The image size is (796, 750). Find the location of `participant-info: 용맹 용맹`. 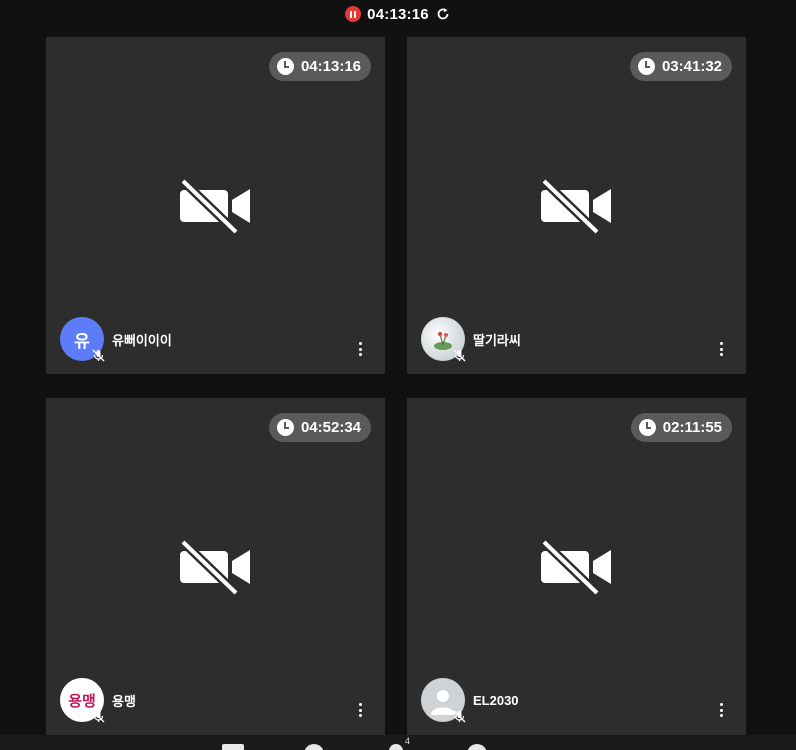

participant-info: 용맹 용맹 is located at coordinates (98, 700).